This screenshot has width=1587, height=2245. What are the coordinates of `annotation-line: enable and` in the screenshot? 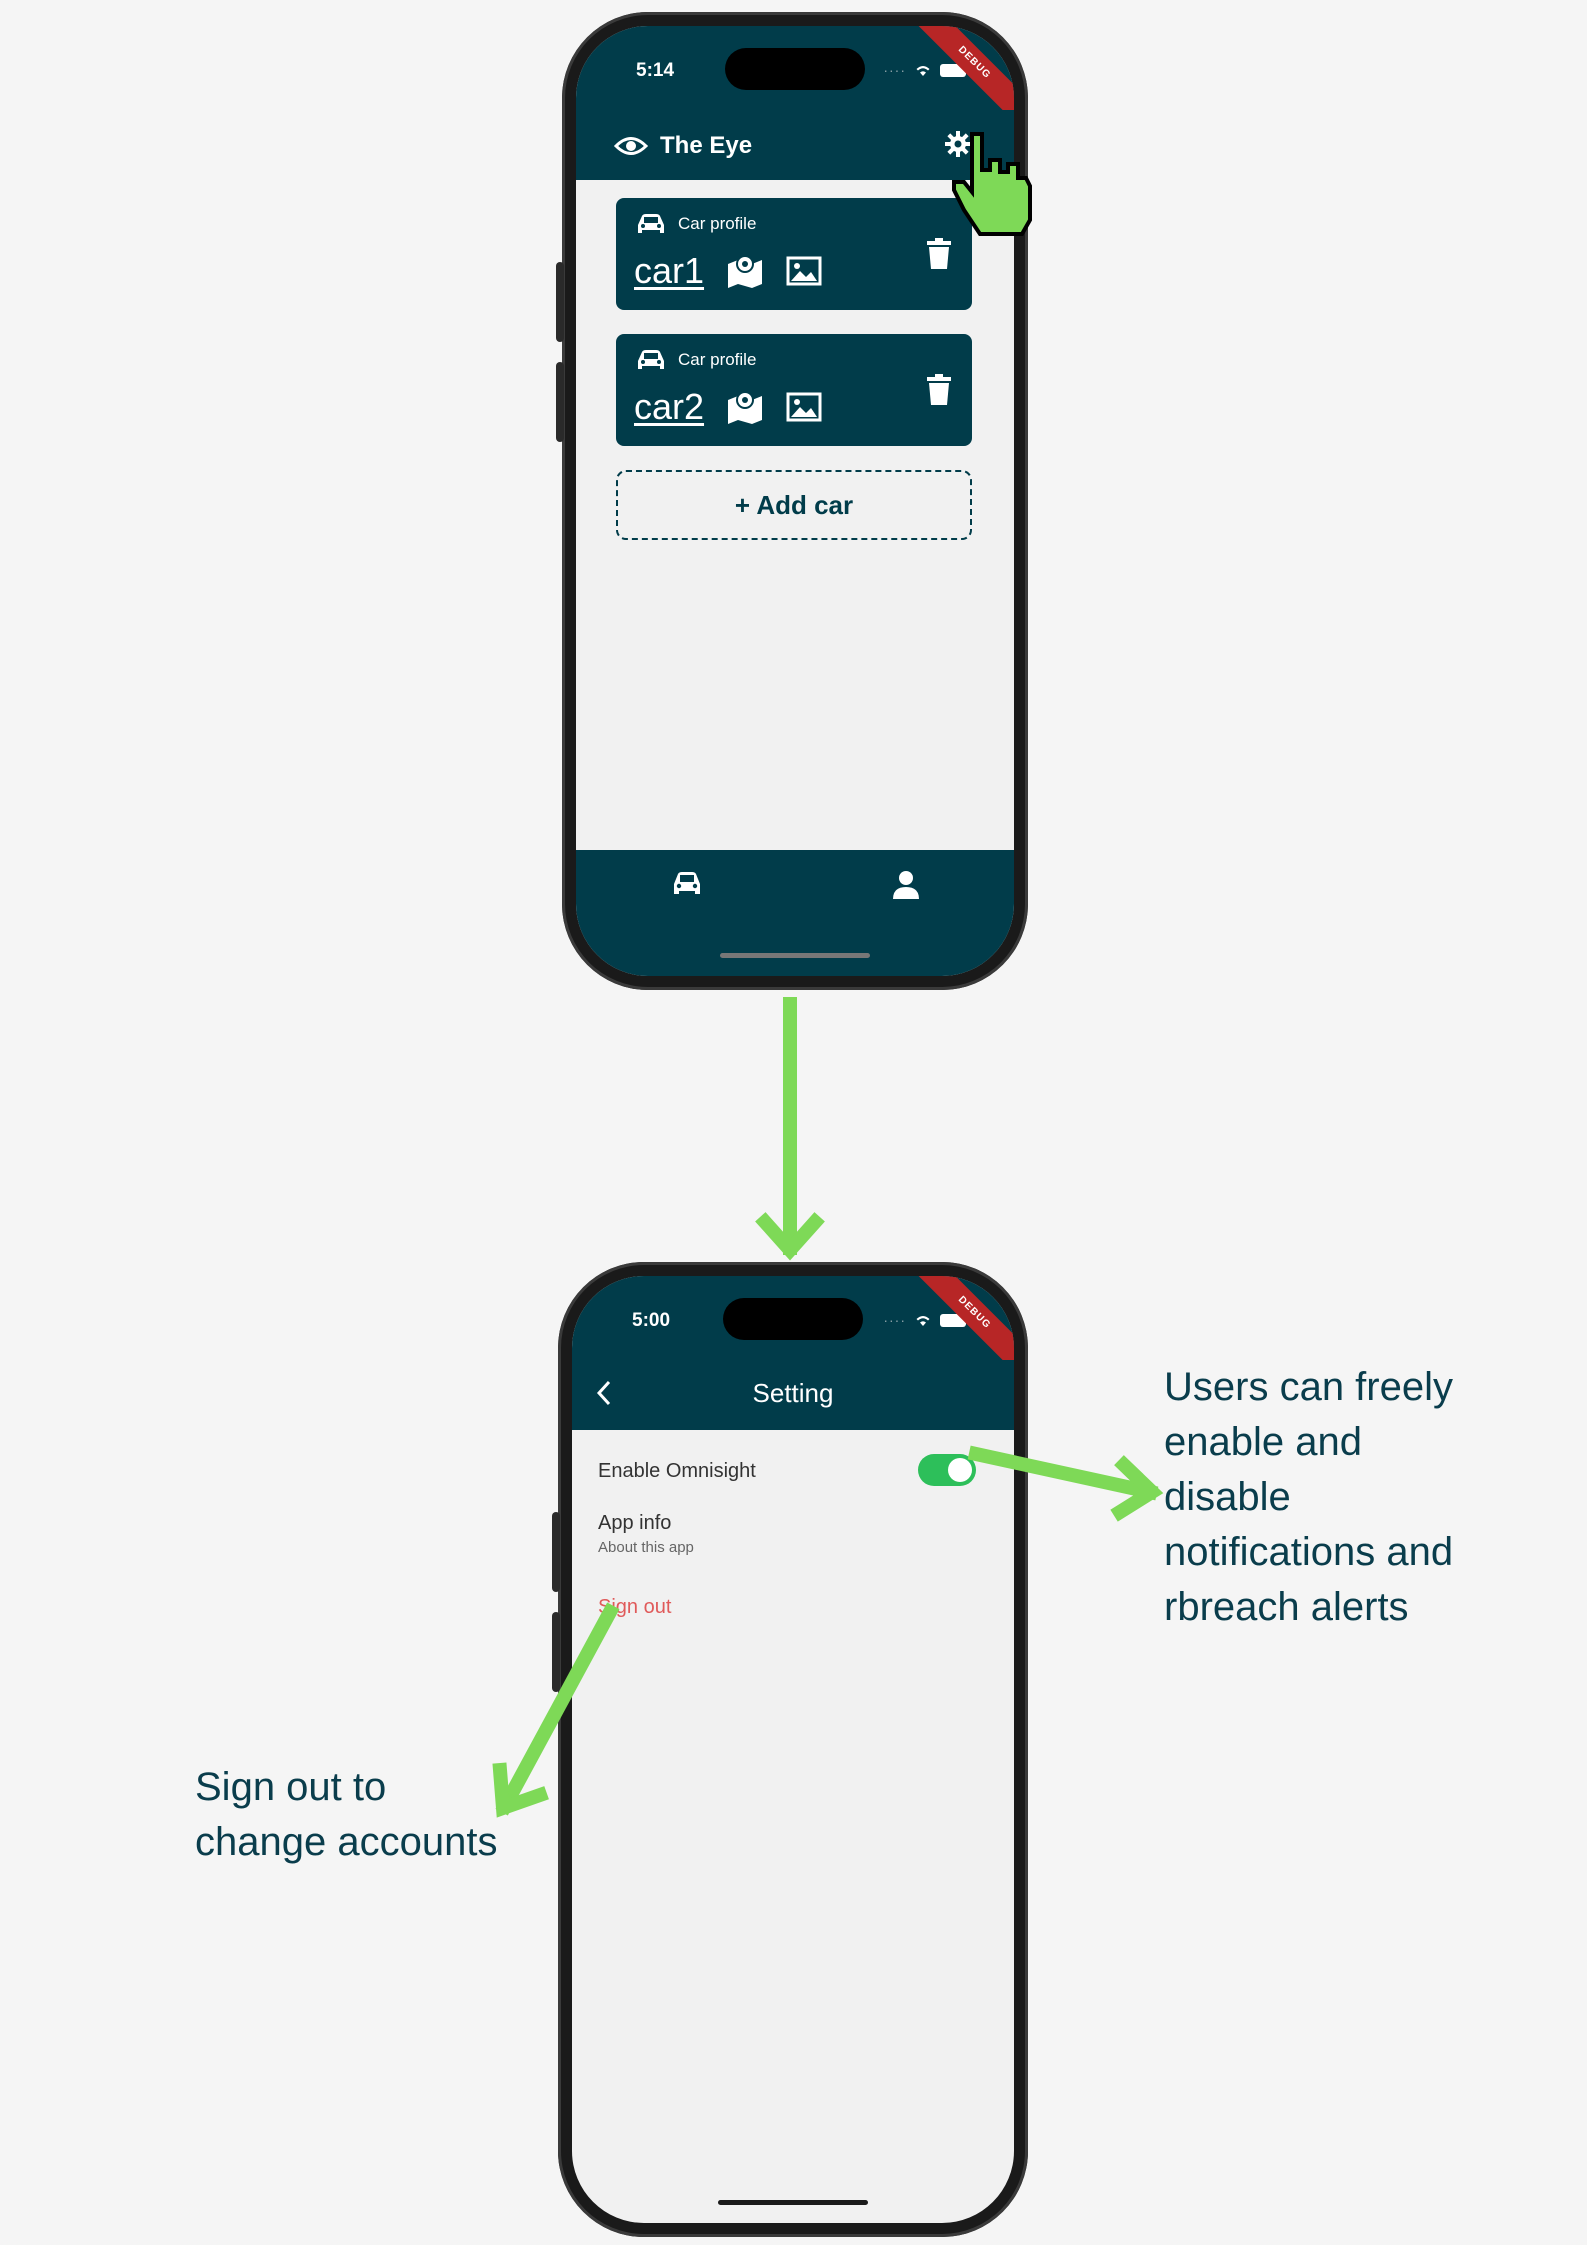 It's located at (1263, 1442).